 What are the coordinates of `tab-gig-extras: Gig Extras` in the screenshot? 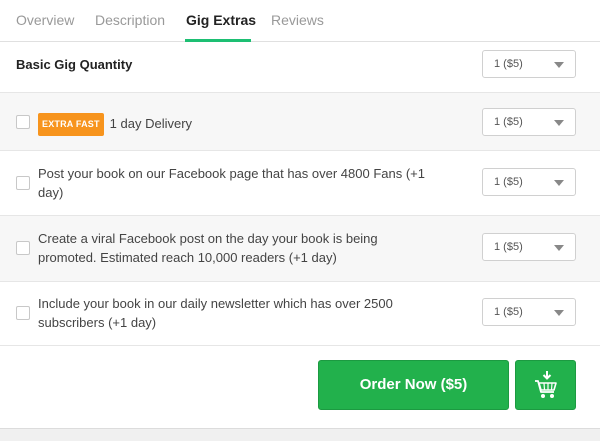 It's located at (221, 20).